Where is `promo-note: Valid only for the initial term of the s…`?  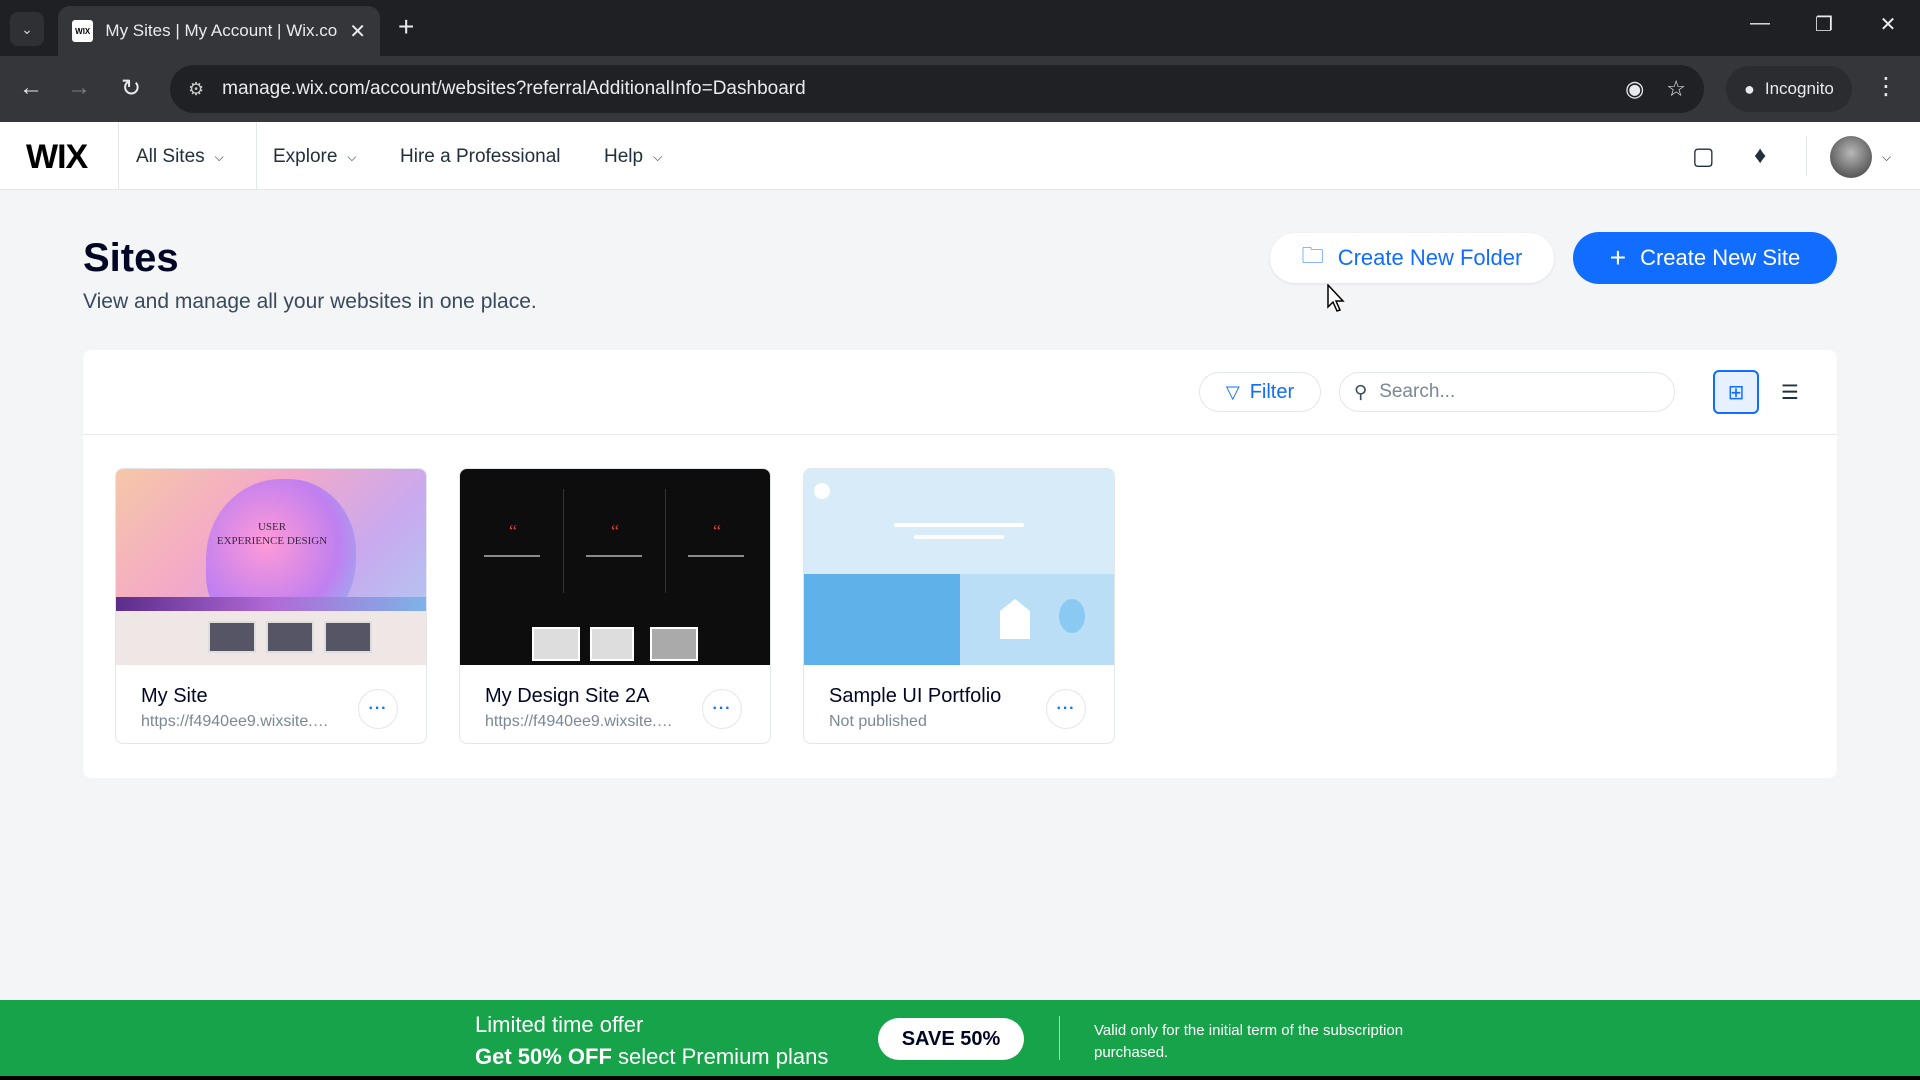 promo-note: Valid only for the initial term of the s… is located at coordinates (1249, 1041).